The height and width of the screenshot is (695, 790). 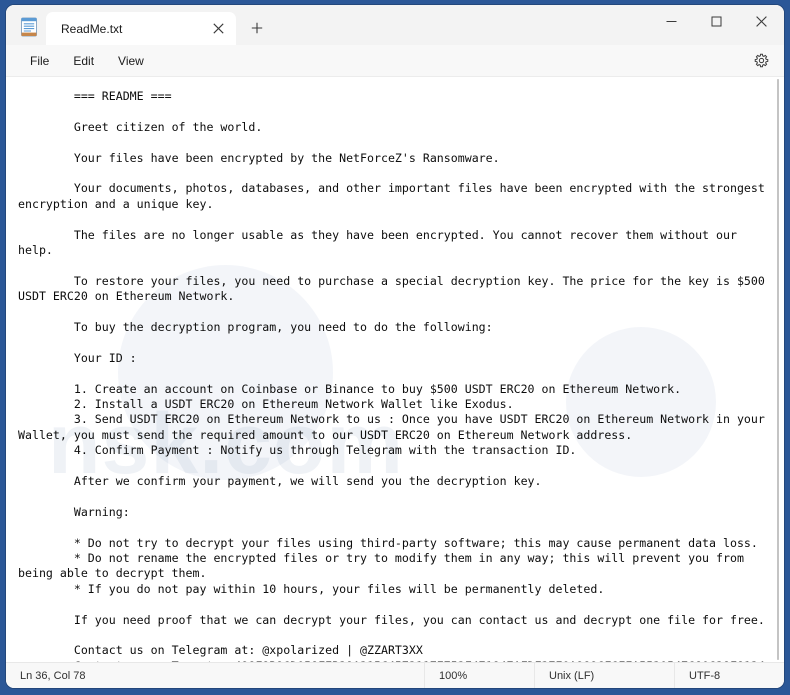 I want to click on minimize-button, so click(x=671, y=21).